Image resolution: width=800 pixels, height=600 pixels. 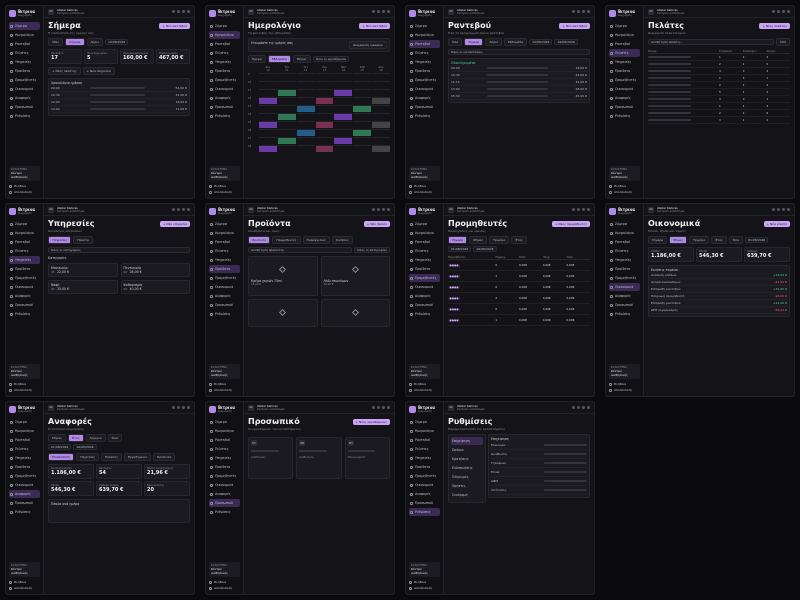 What do you see at coordinates (373, 209) in the screenshot?
I see `bell-icon` at bounding box center [373, 209].